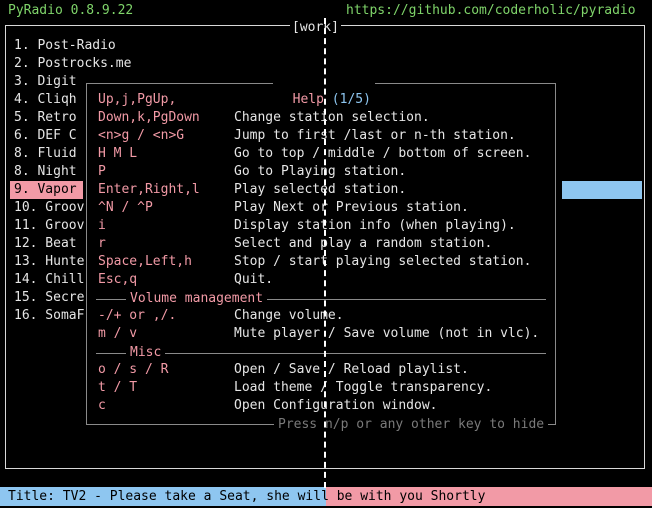 The height and width of the screenshot is (508, 652). What do you see at coordinates (49, 208) in the screenshot?
I see `station-item: 10. Groov` at bounding box center [49, 208].